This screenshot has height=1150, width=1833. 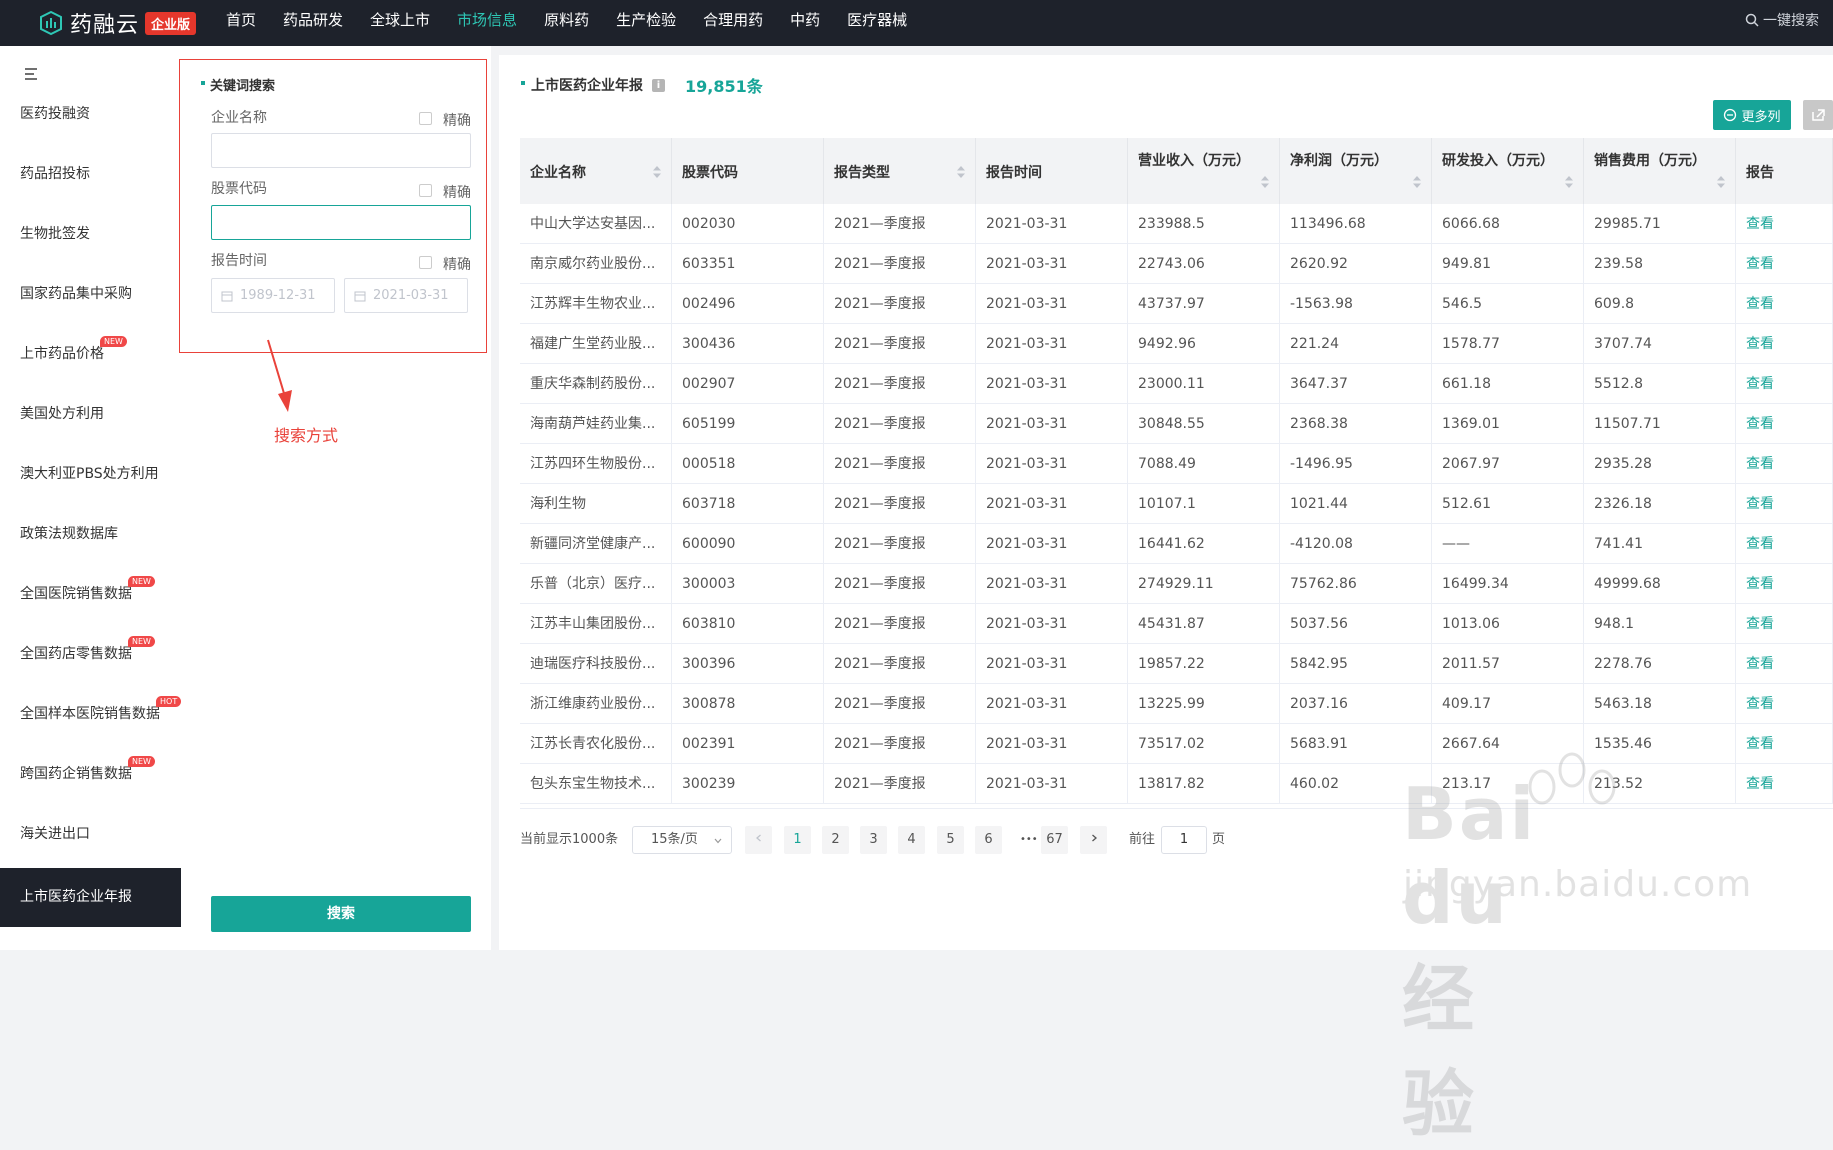 What do you see at coordinates (1014, 173) in the screenshot?
I see `column-header-label: 报告时间` at bounding box center [1014, 173].